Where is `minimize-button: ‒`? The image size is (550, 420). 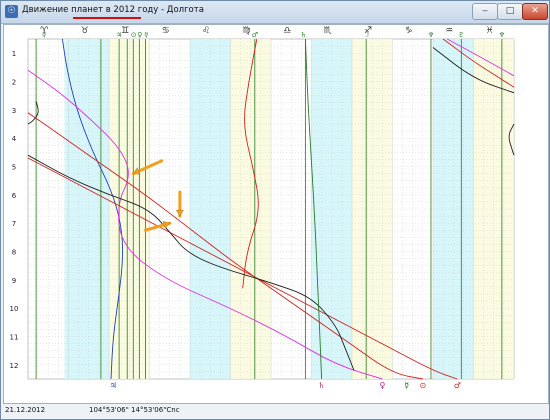
minimize-button: ‒ is located at coordinates (485, 11).